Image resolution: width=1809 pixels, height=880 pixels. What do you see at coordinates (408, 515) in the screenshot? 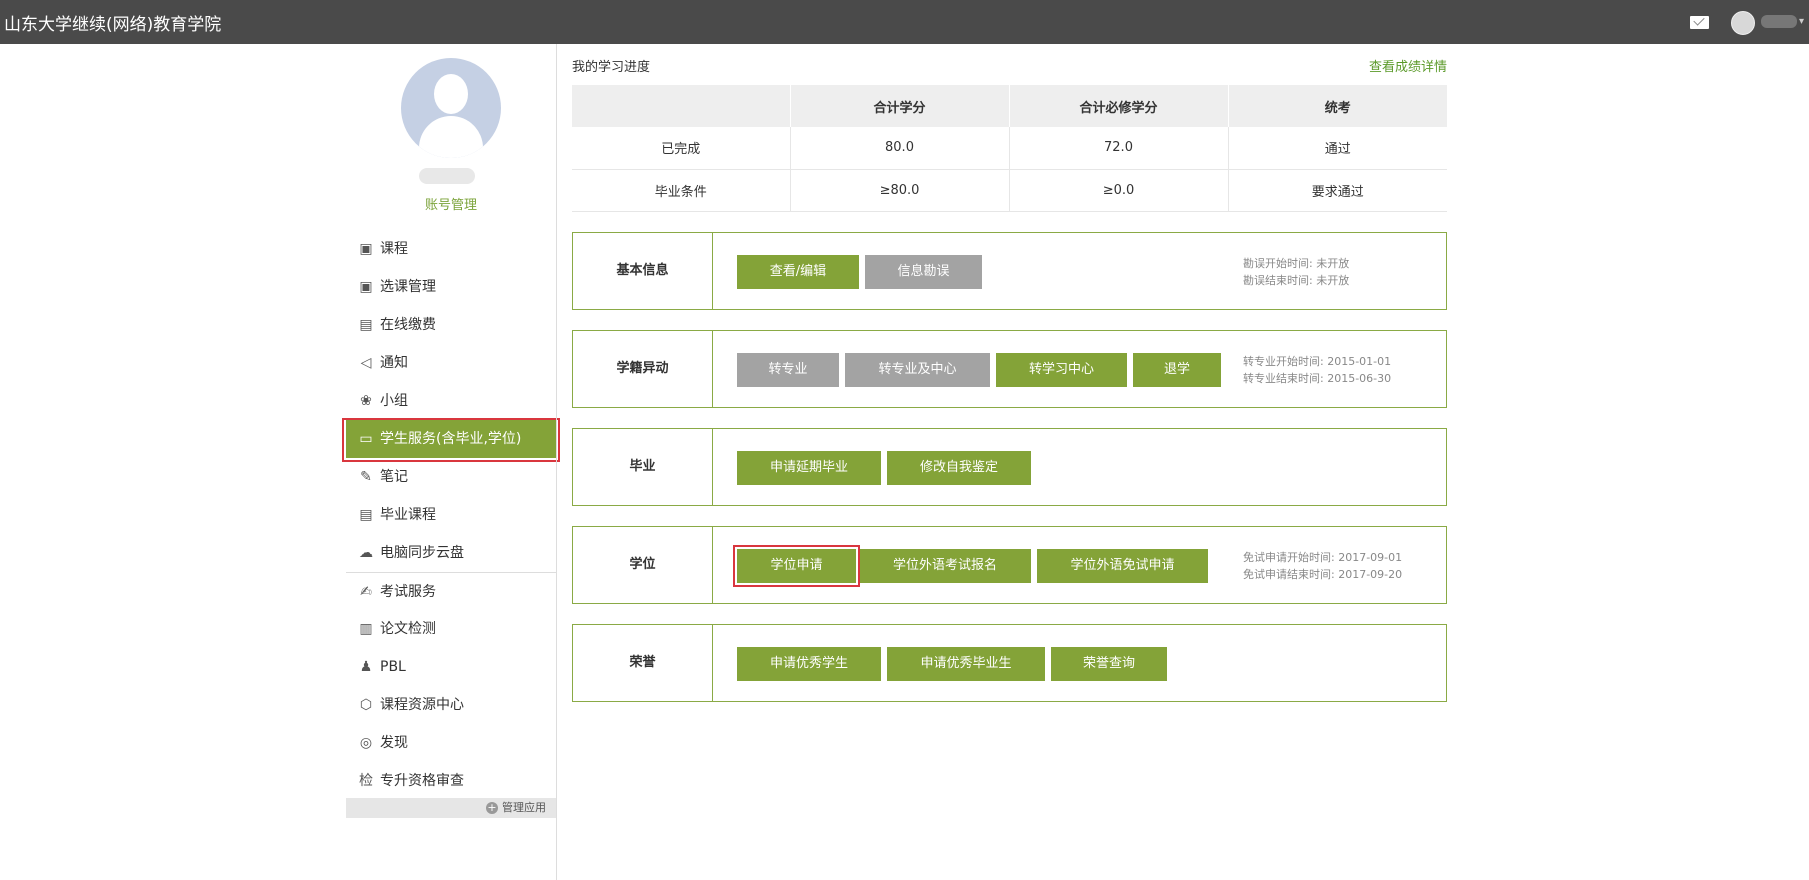
I see `sidebar-item-label: 毕业课程` at bounding box center [408, 515].